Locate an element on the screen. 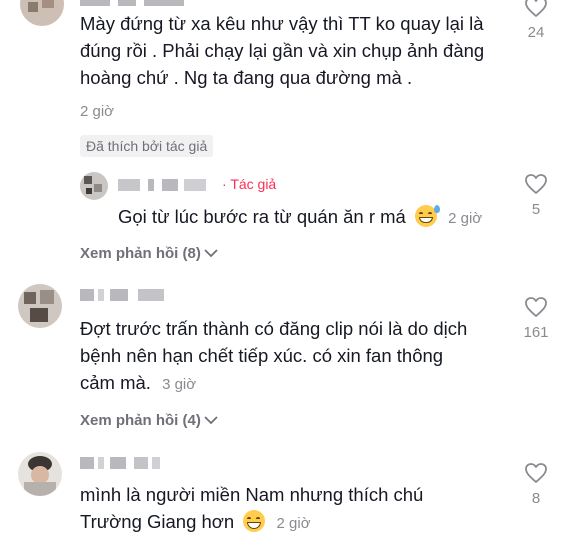 This screenshot has width=564, height=548. like-count: 8 is located at coordinates (536, 498).